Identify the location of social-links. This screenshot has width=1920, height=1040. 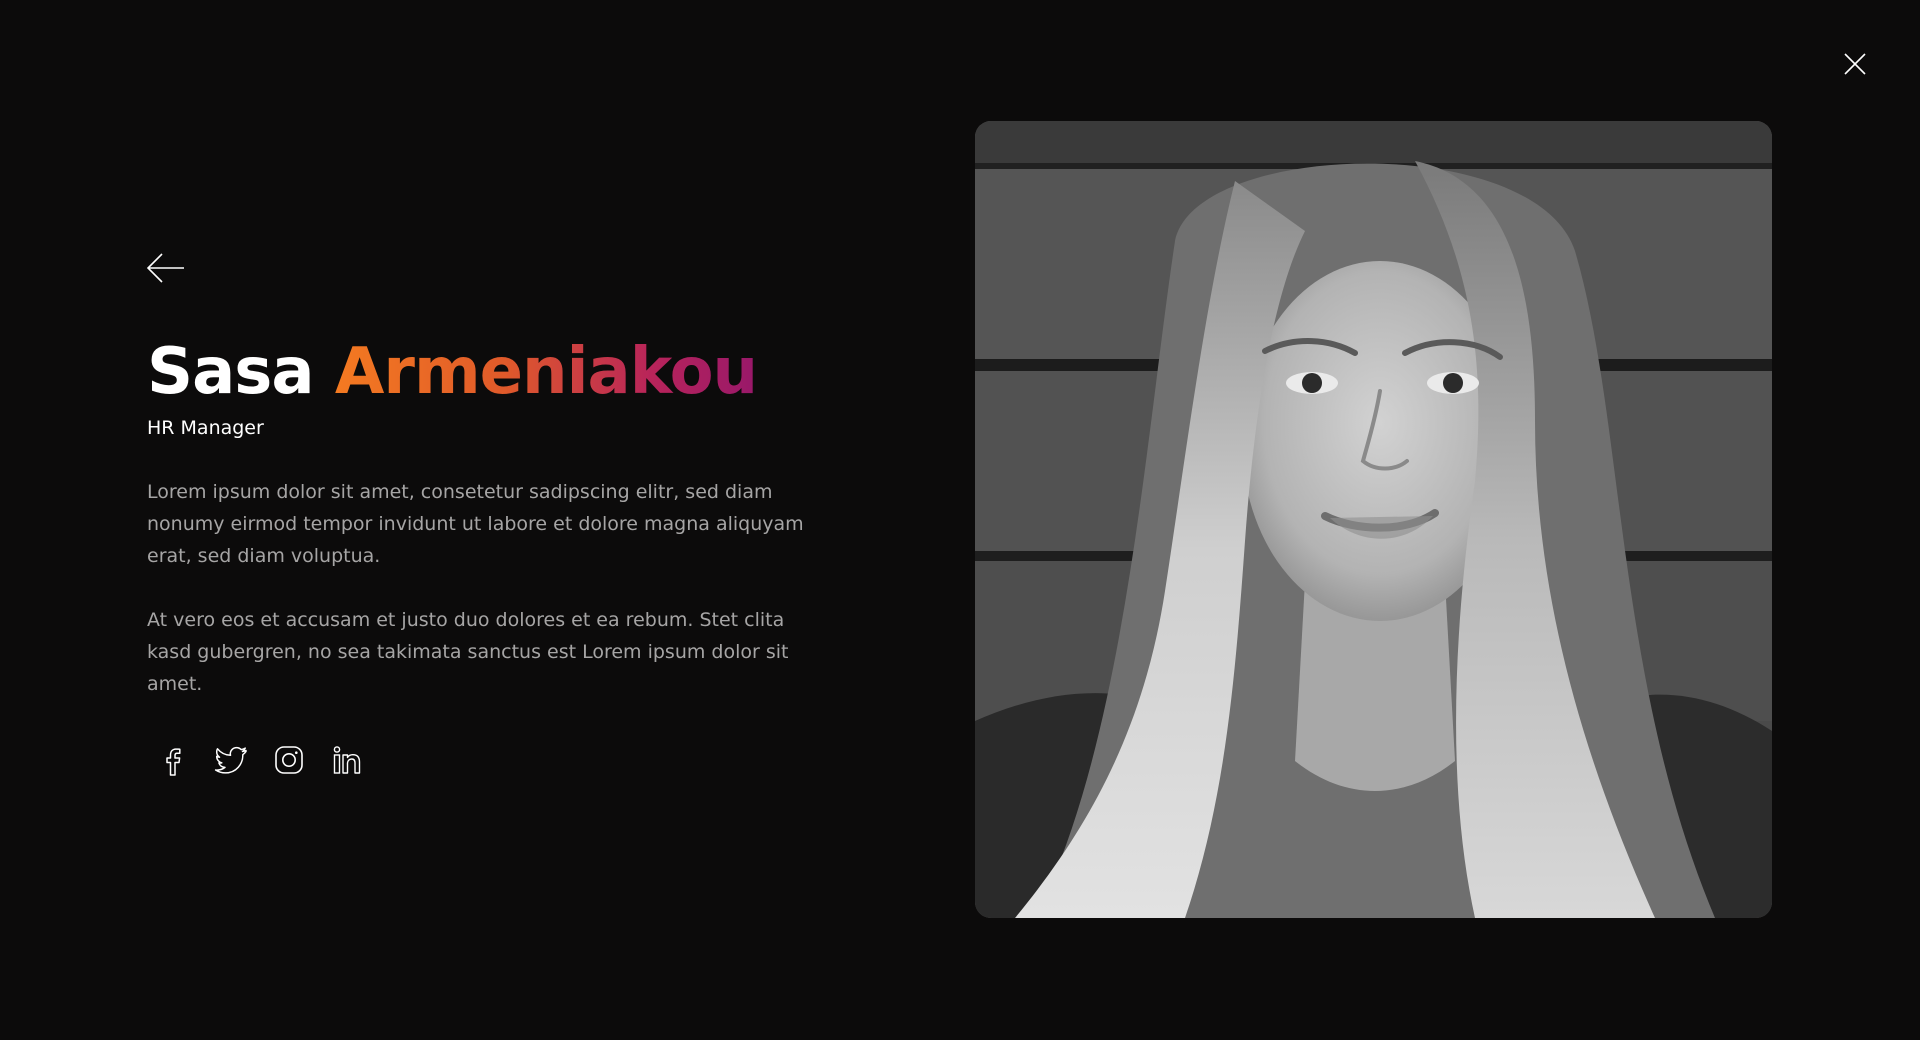
(260, 760).